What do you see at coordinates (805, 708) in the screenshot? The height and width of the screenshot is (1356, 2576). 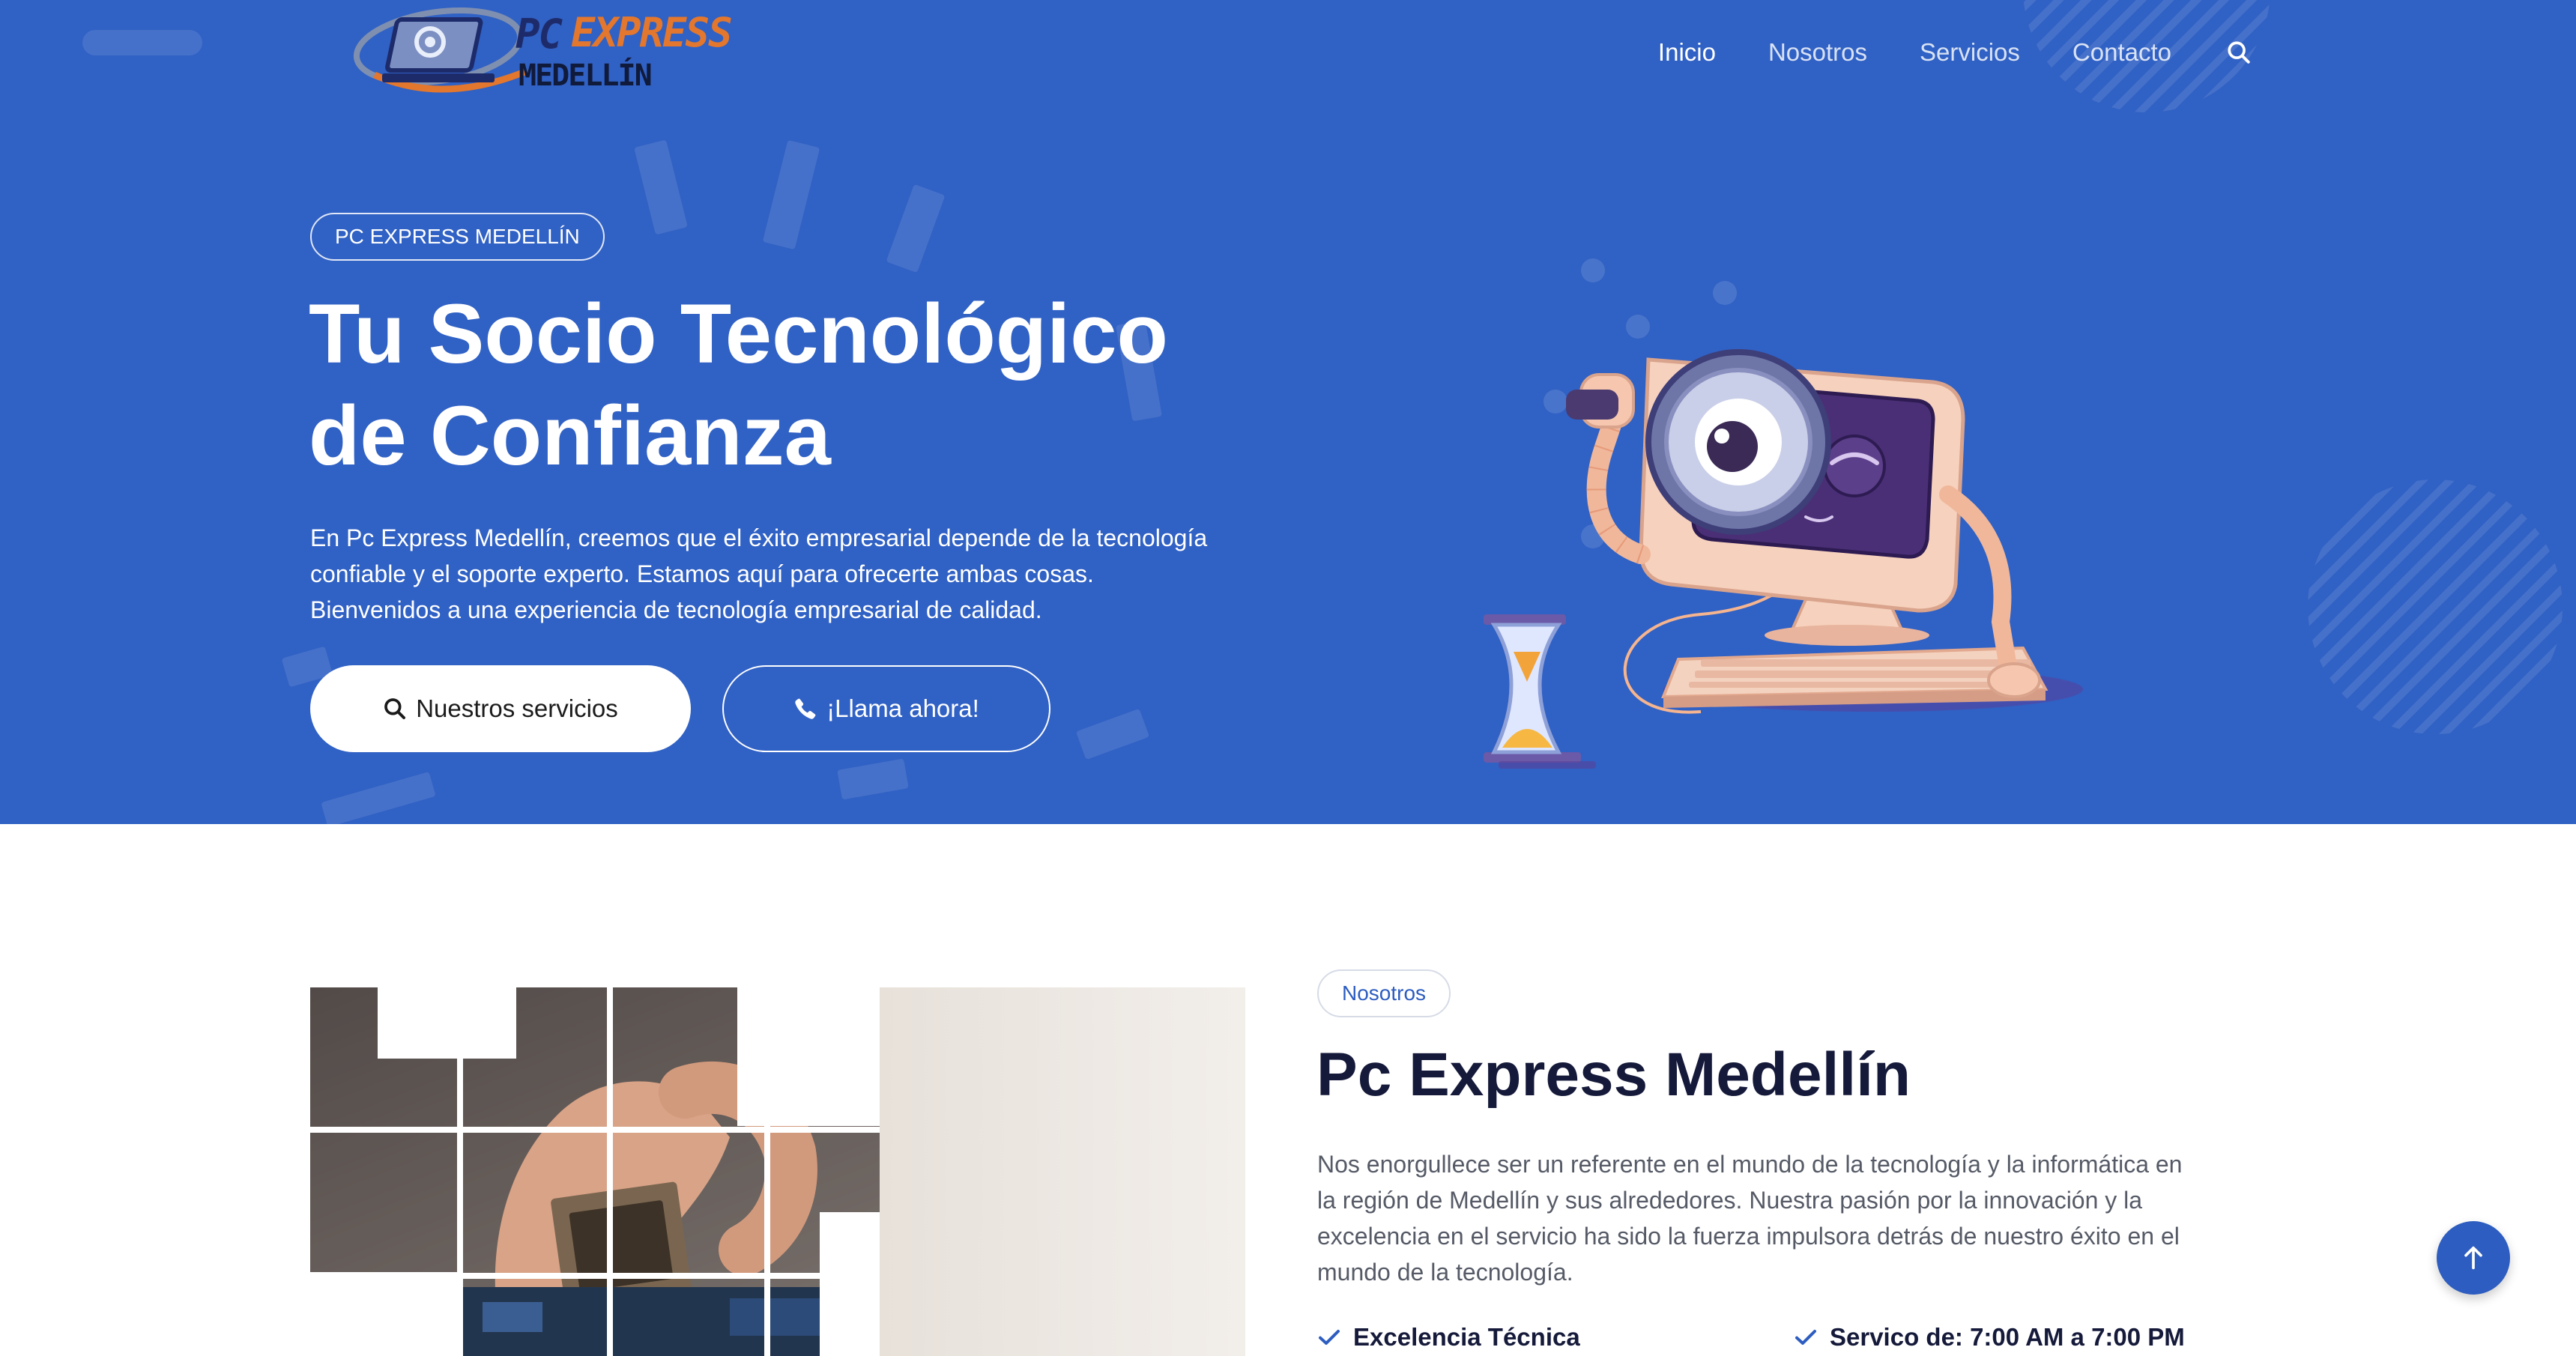 I see `phone-icon` at bounding box center [805, 708].